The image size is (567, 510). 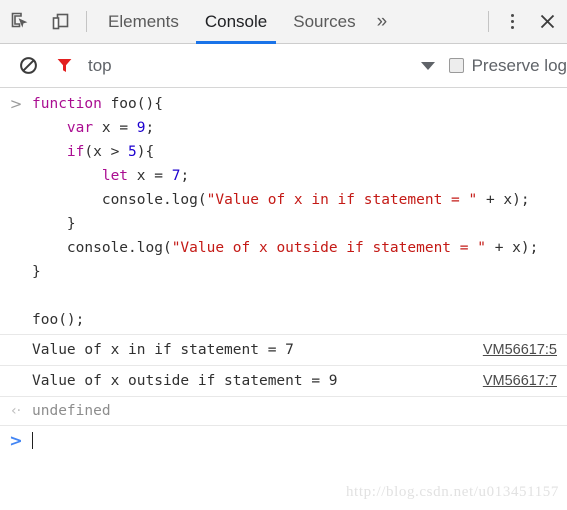 I want to click on more-options-icon, so click(x=512, y=21).